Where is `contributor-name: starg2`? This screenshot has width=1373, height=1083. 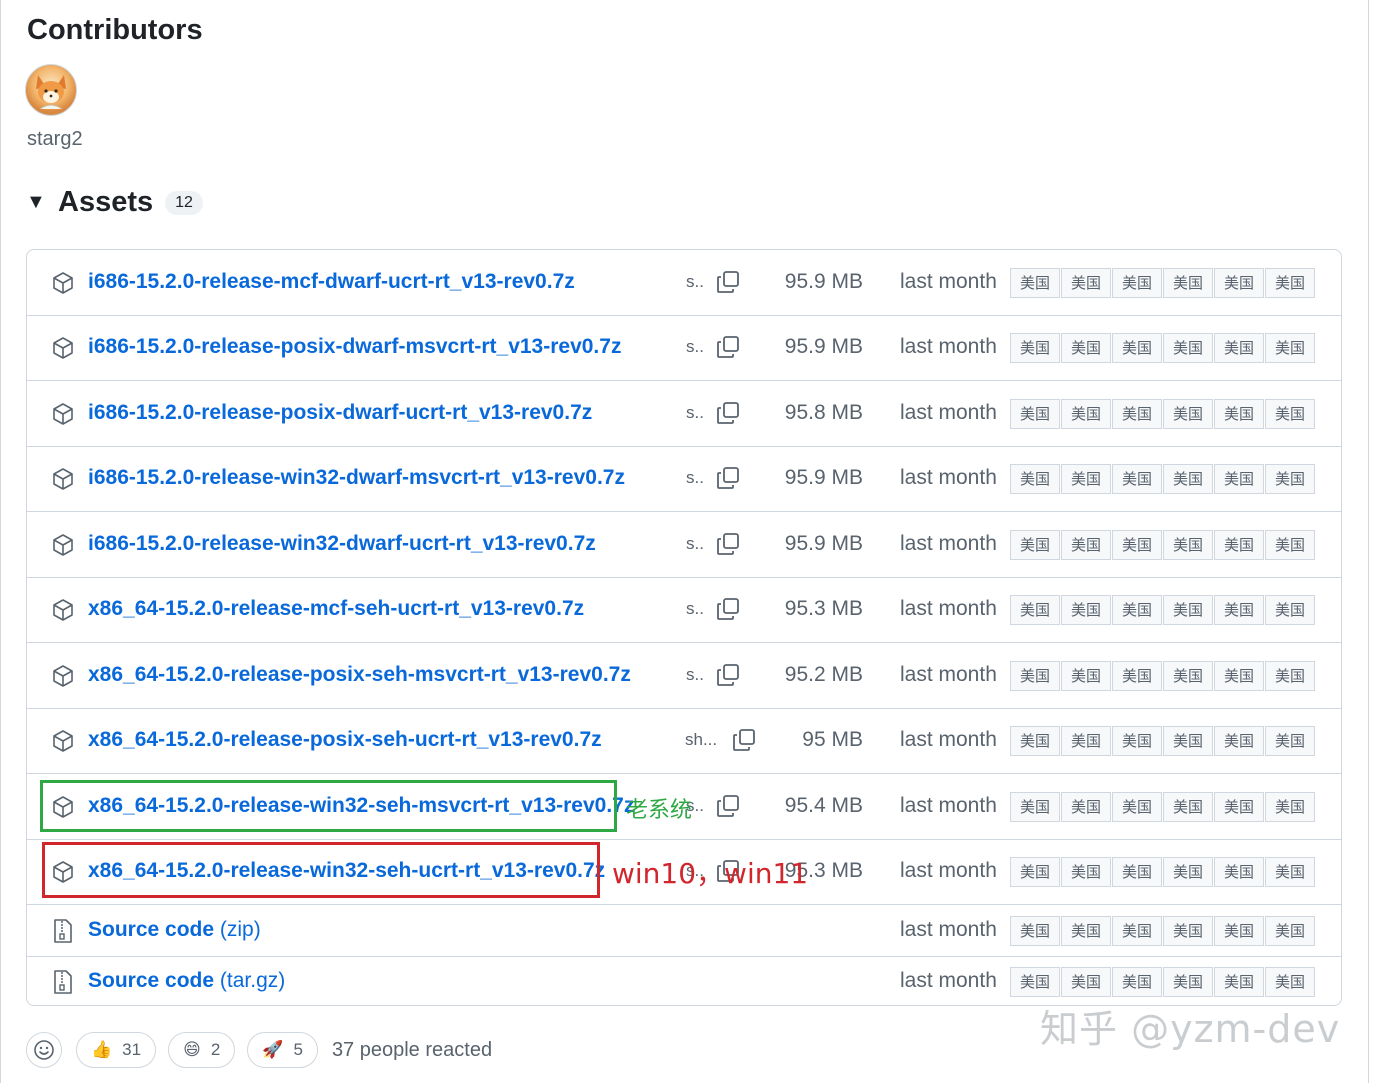 contributor-name: starg2 is located at coordinates (55, 139).